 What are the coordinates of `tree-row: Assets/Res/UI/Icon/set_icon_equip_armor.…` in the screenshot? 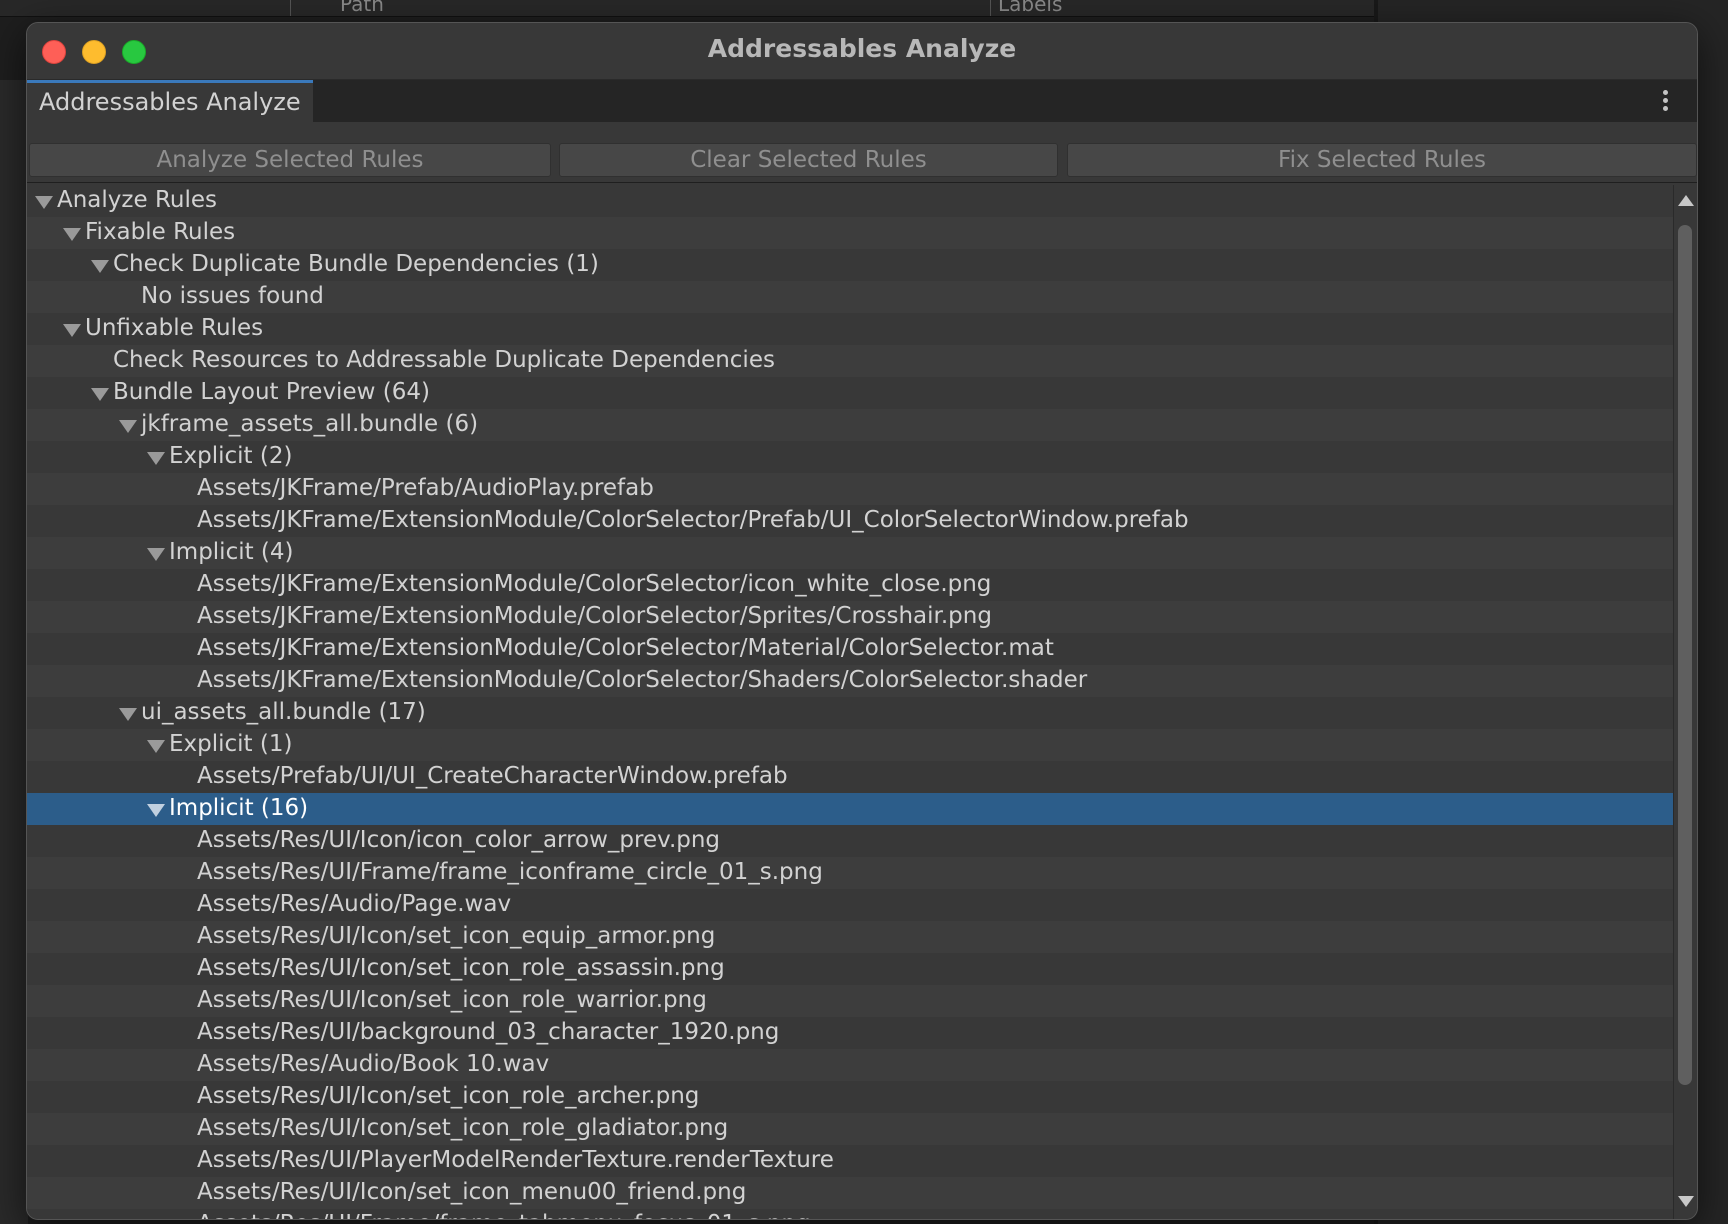 It's located at (850, 937).